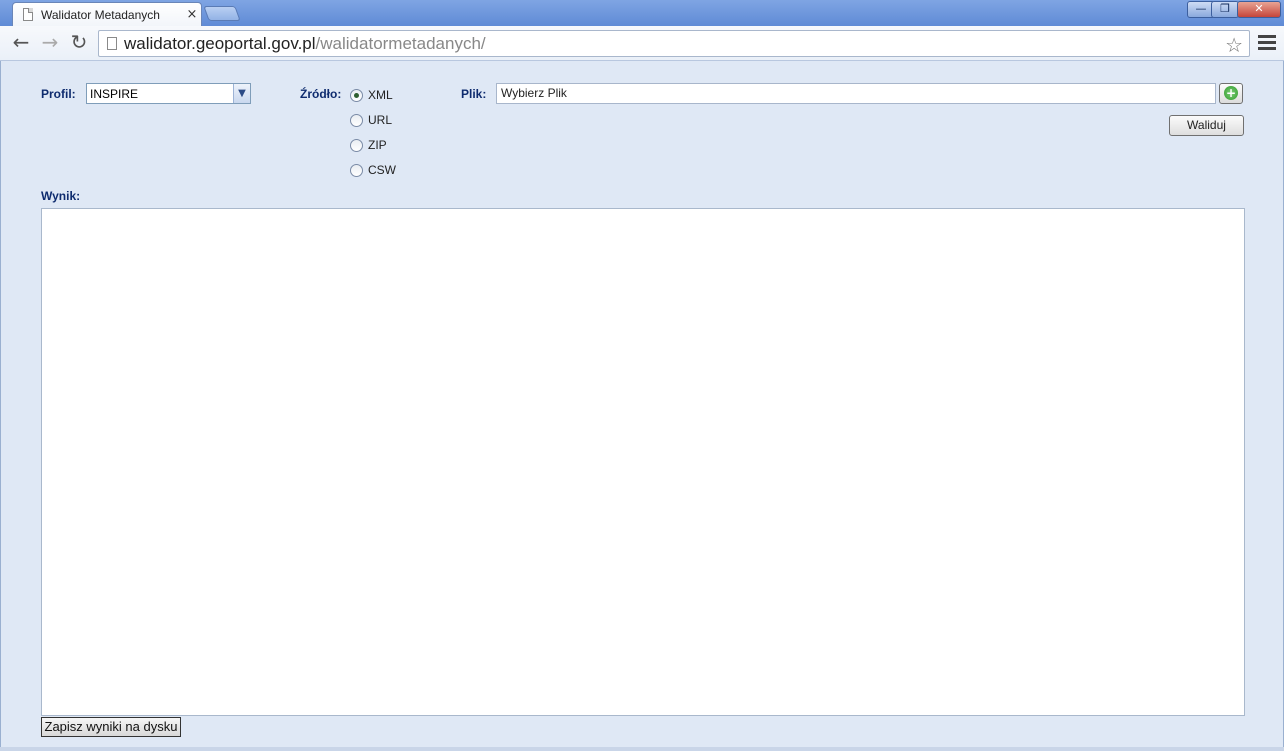  Describe the element at coordinates (192, 14) in the screenshot. I see `tab-close-icon: ×` at that location.